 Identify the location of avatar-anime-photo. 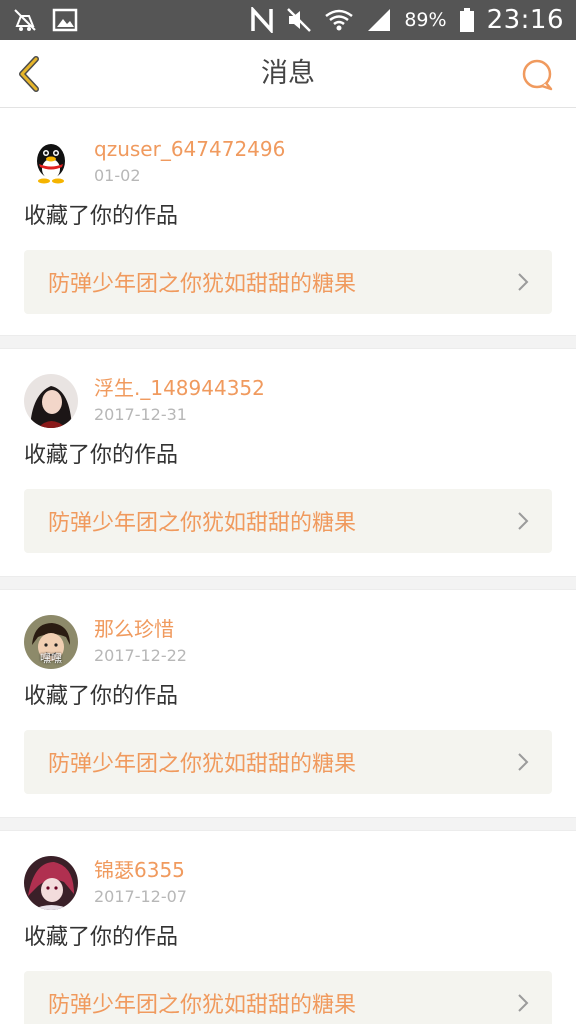
(51, 883).